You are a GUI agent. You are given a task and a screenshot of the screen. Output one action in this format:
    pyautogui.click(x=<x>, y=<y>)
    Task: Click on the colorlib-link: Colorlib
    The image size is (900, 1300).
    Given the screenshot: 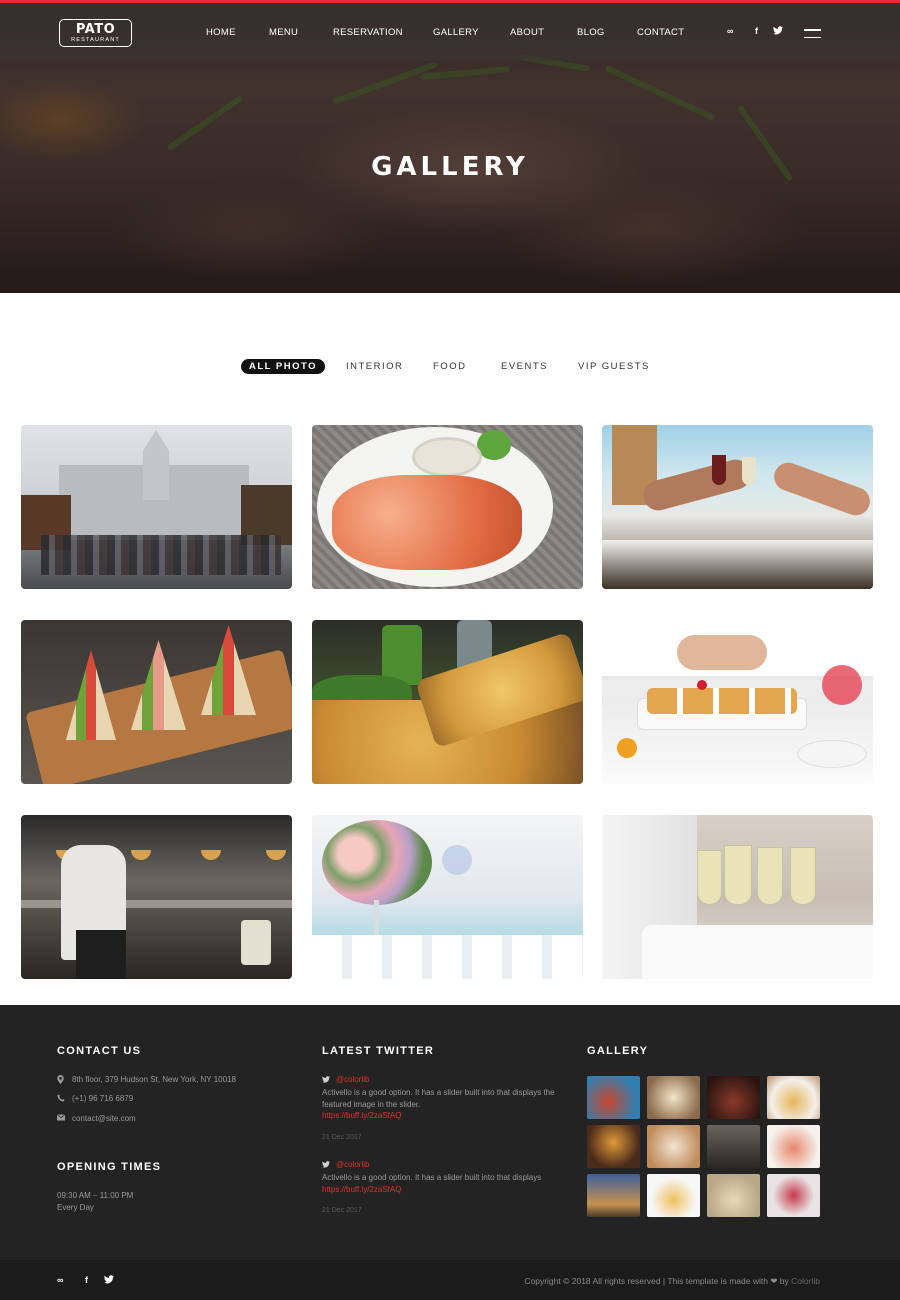 What is the action you would take?
    pyautogui.click(x=805, y=1281)
    